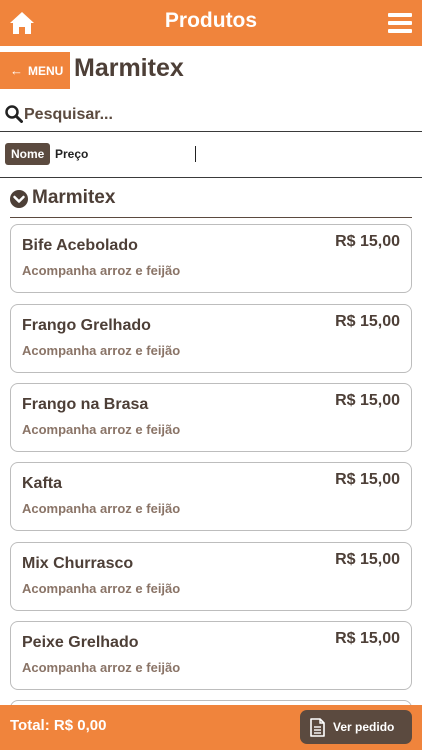  What do you see at coordinates (211, 496) in the screenshot?
I see `product-card: Kafta R$ 15,00 Acompanha arroz e feijão` at bounding box center [211, 496].